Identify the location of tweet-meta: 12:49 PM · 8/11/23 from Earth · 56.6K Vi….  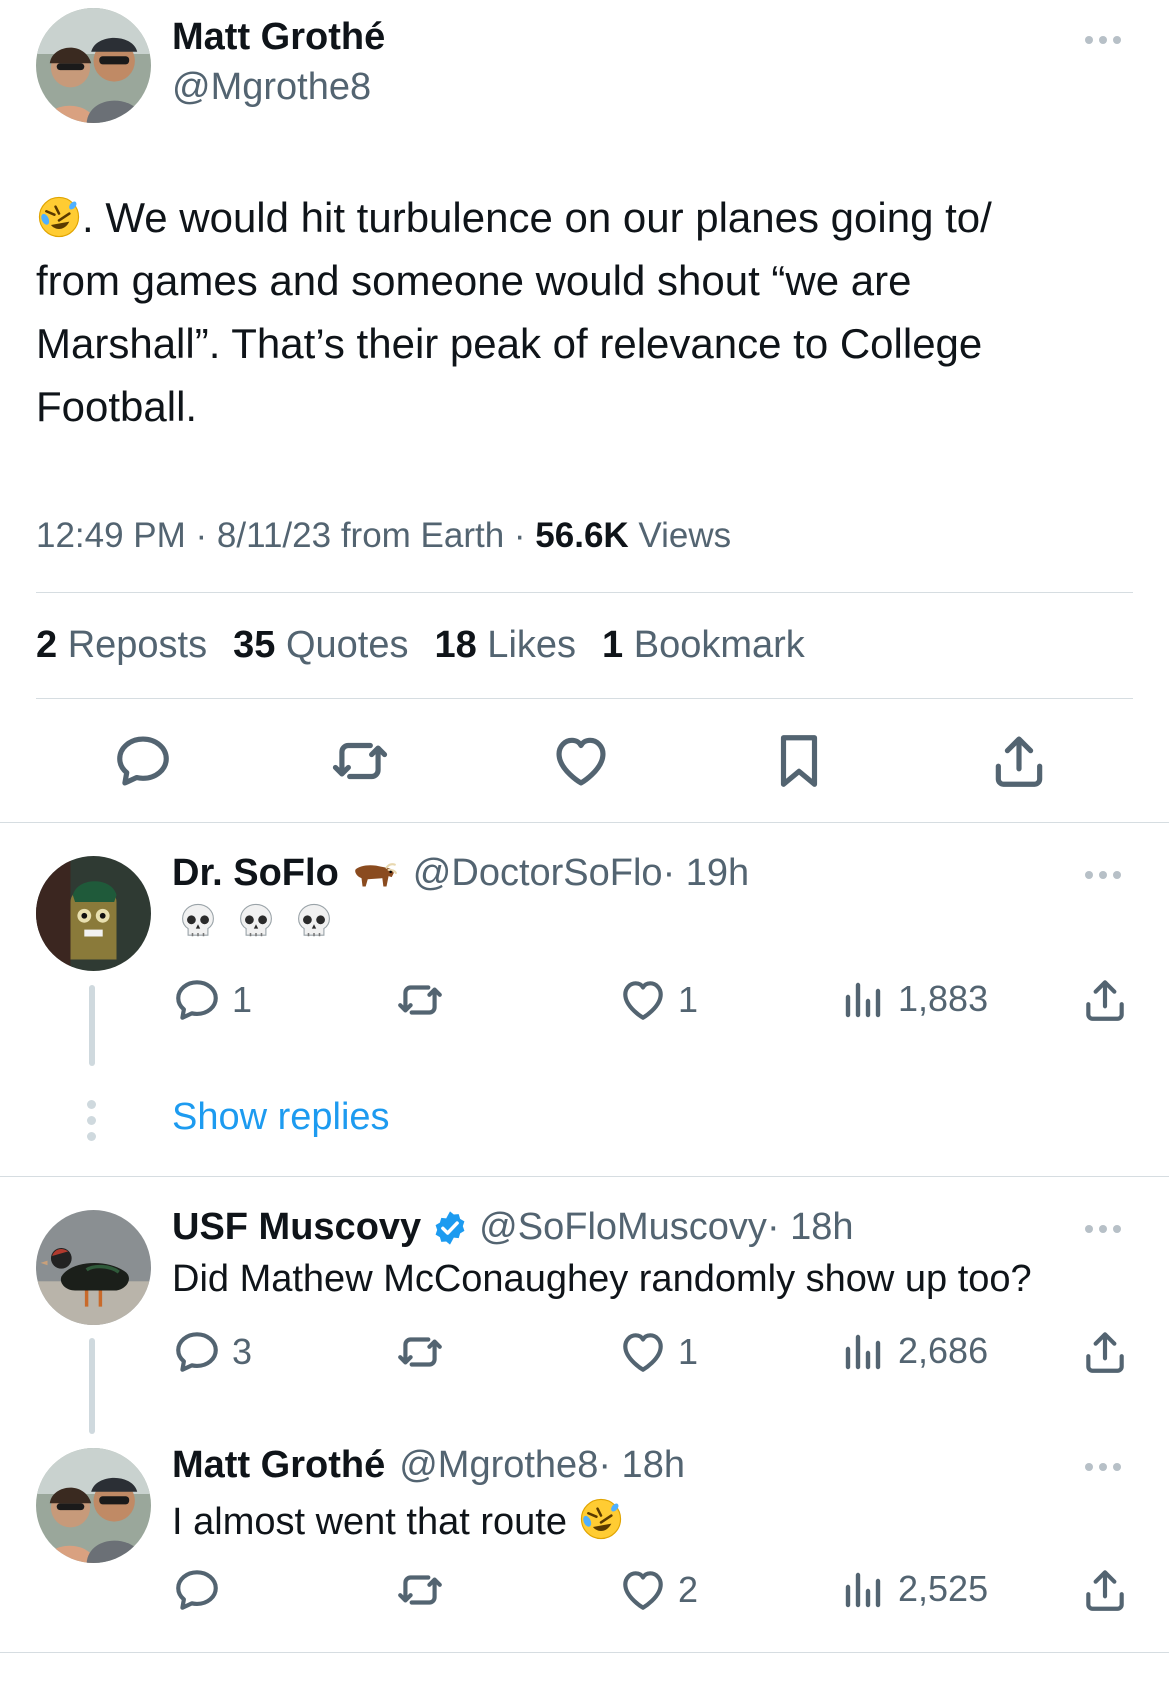
(383, 536).